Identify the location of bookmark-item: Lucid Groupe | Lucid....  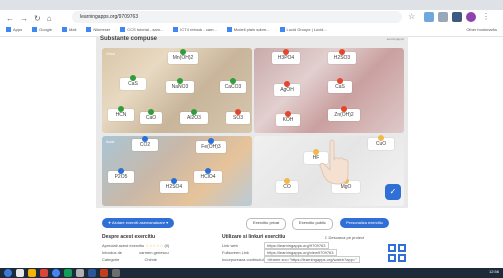
(303, 30).